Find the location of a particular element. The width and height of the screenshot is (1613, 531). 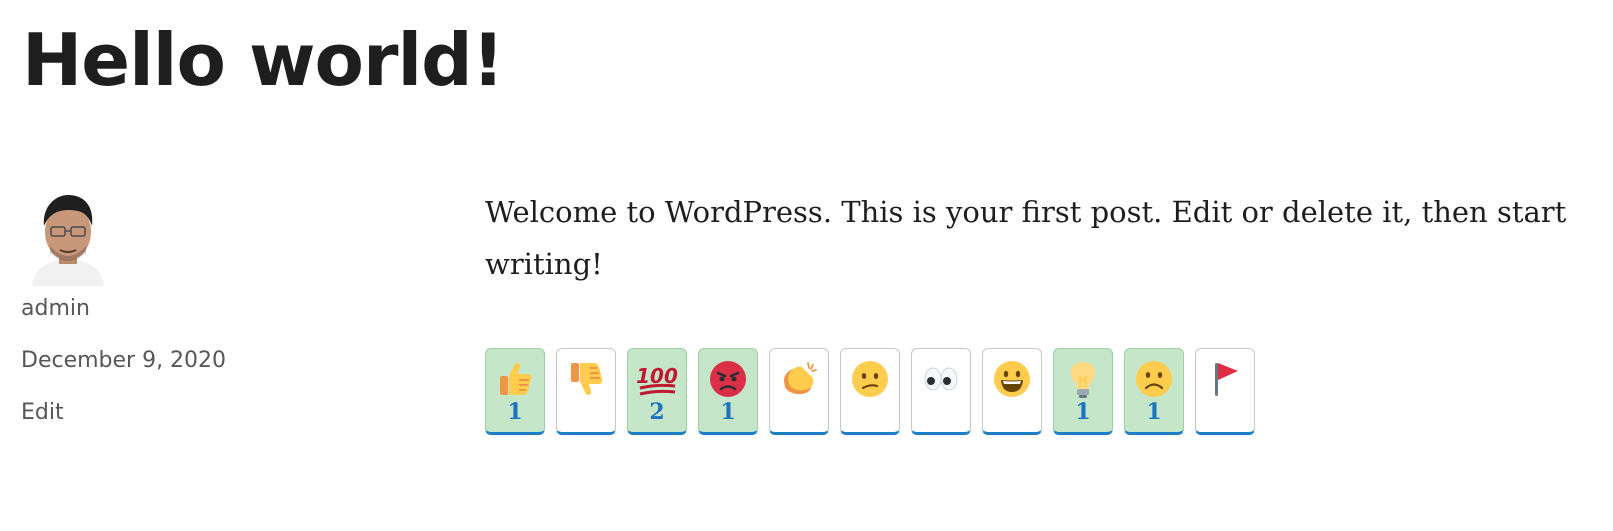

reaction-thumbs-up: 1 is located at coordinates (515, 391).